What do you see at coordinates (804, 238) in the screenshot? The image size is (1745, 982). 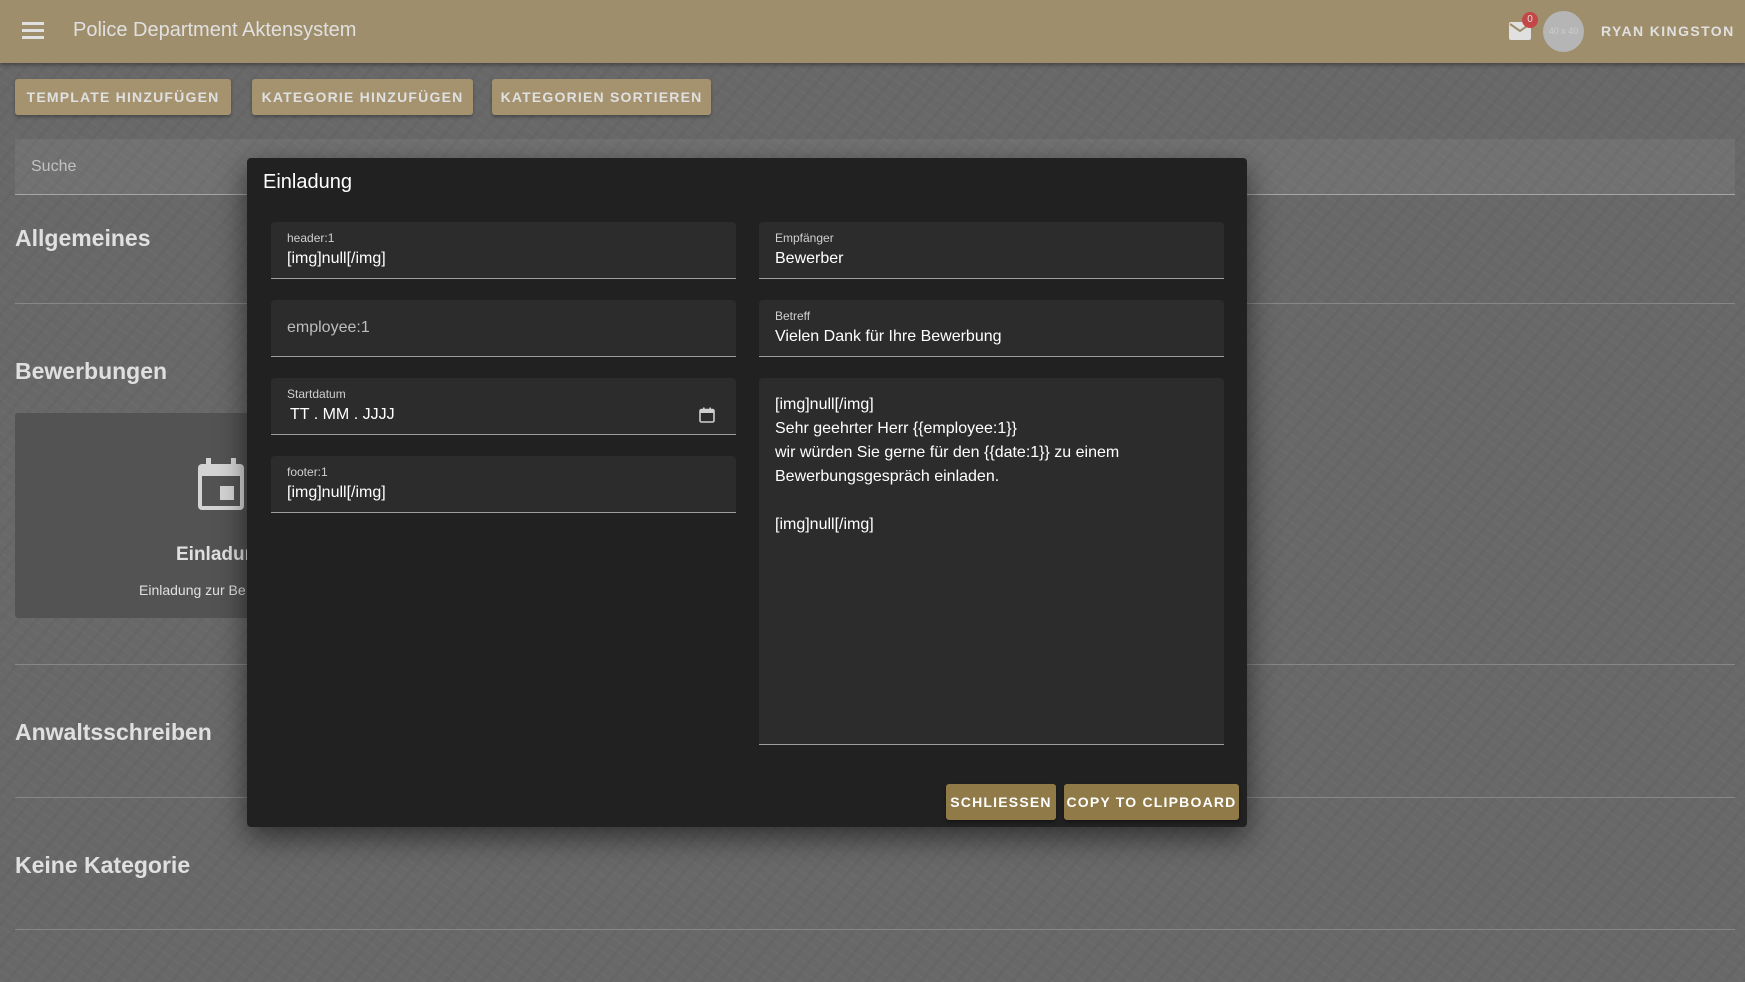 I see `field-label: Empfänger` at bounding box center [804, 238].